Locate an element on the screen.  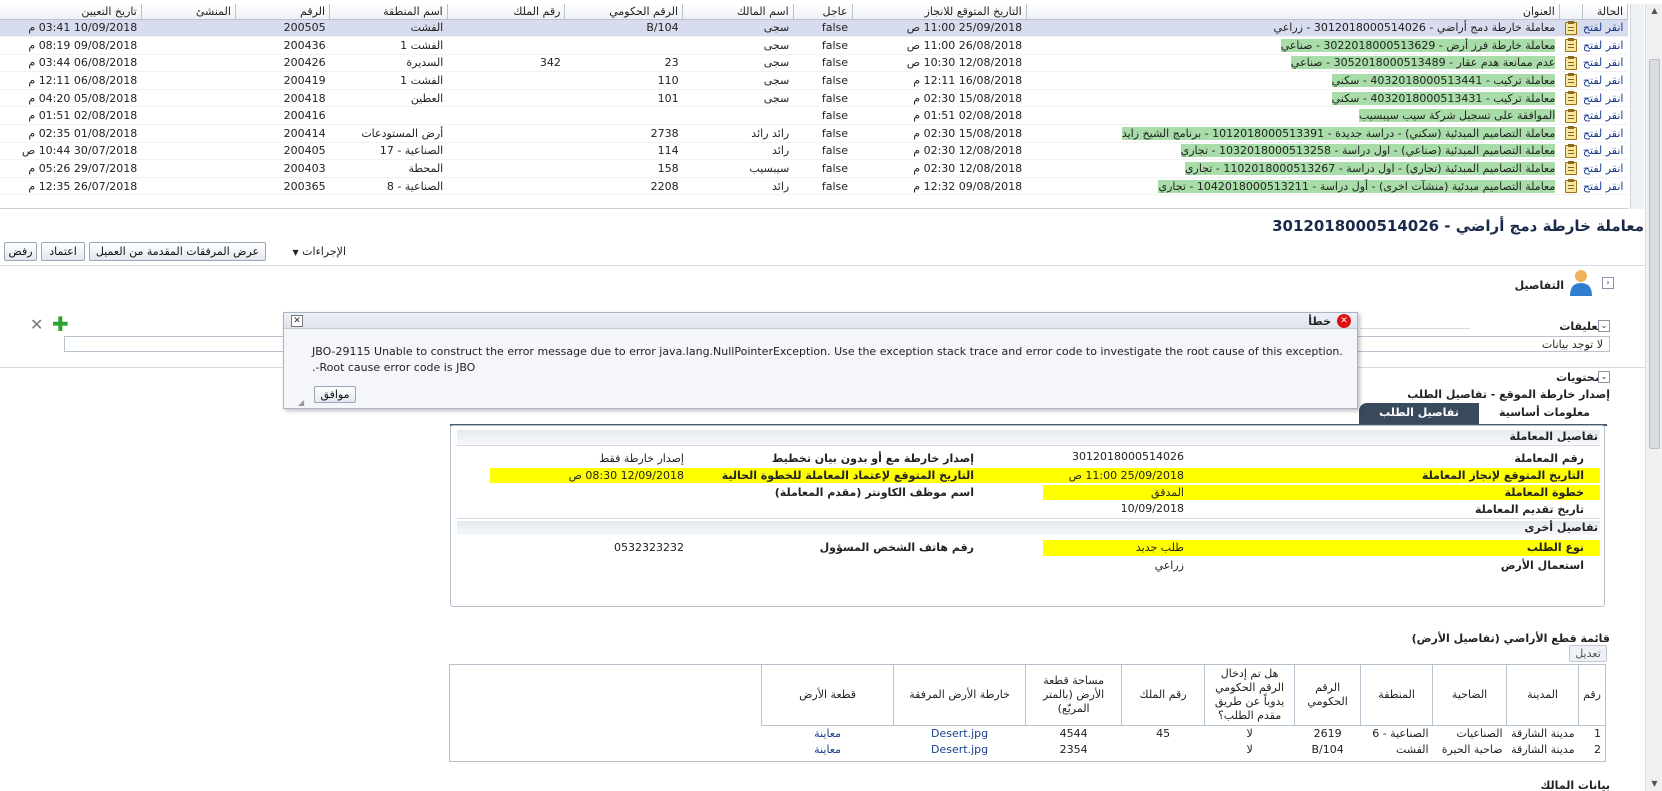
delete-icon: ✕ is located at coordinates (38, 325).